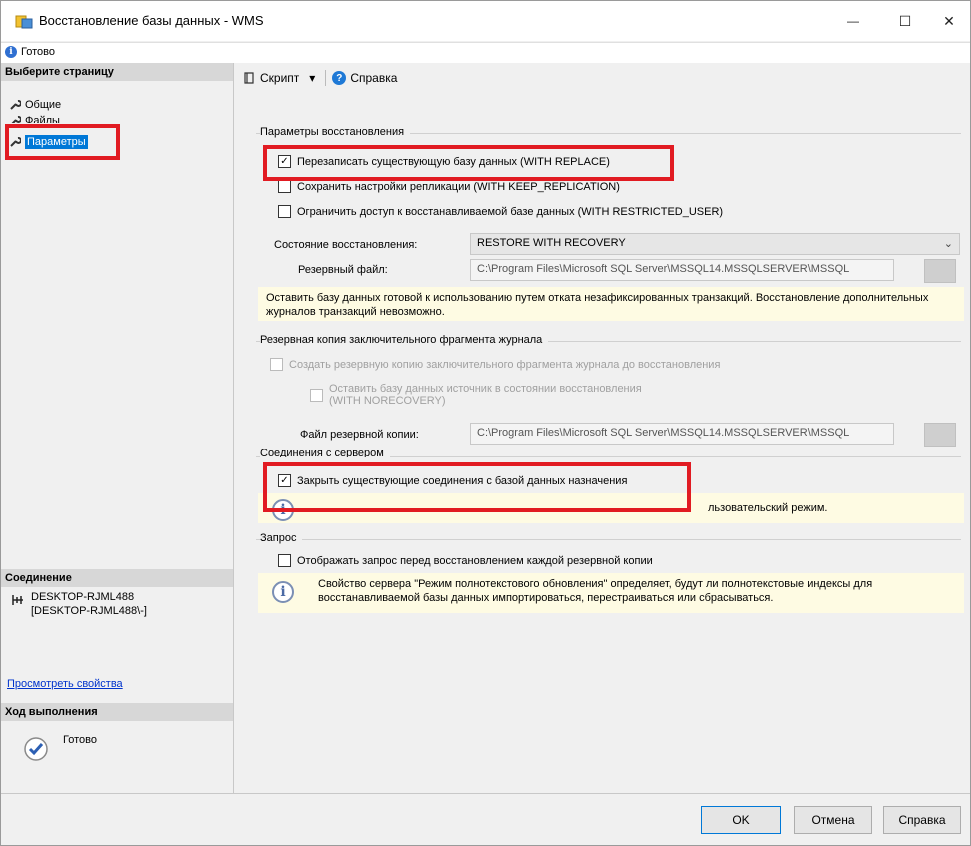 This screenshot has height=846, width=971. What do you see at coordinates (485, 793) in the screenshot?
I see `footer-divider` at bounding box center [485, 793].